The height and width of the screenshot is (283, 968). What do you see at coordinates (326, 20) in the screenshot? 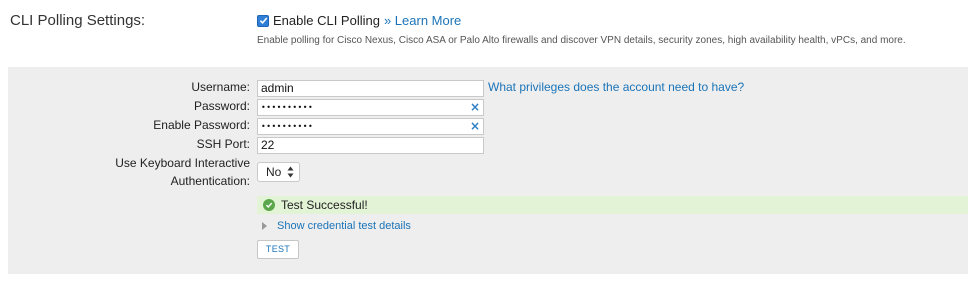
I see `enable-cli-polling-label: Enable CLI Polling` at bounding box center [326, 20].